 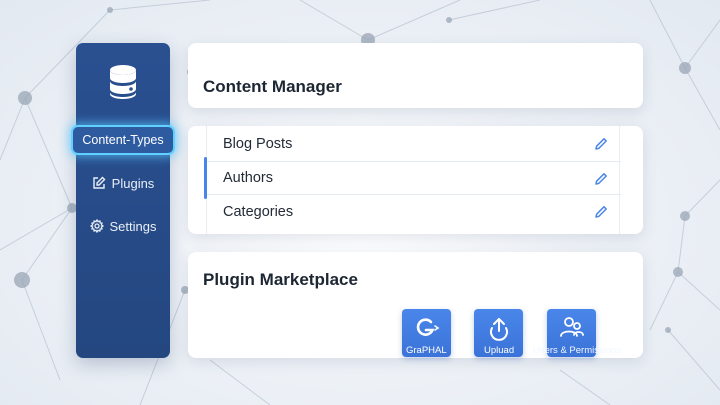 What do you see at coordinates (428, 327) in the screenshot?
I see `graphql-g-icon` at bounding box center [428, 327].